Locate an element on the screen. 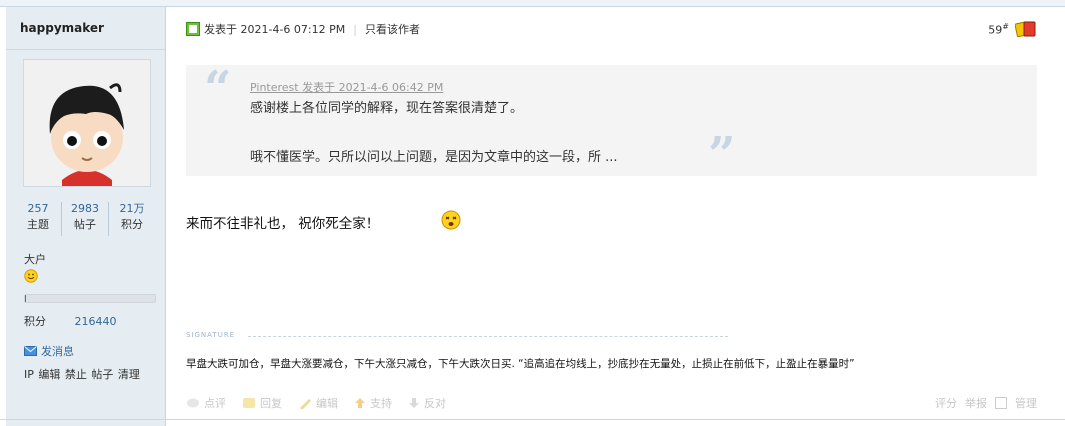 The image size is (1065, 426). post-right-actions: 评分 举报 管理 is located at coordinates (986, 403).